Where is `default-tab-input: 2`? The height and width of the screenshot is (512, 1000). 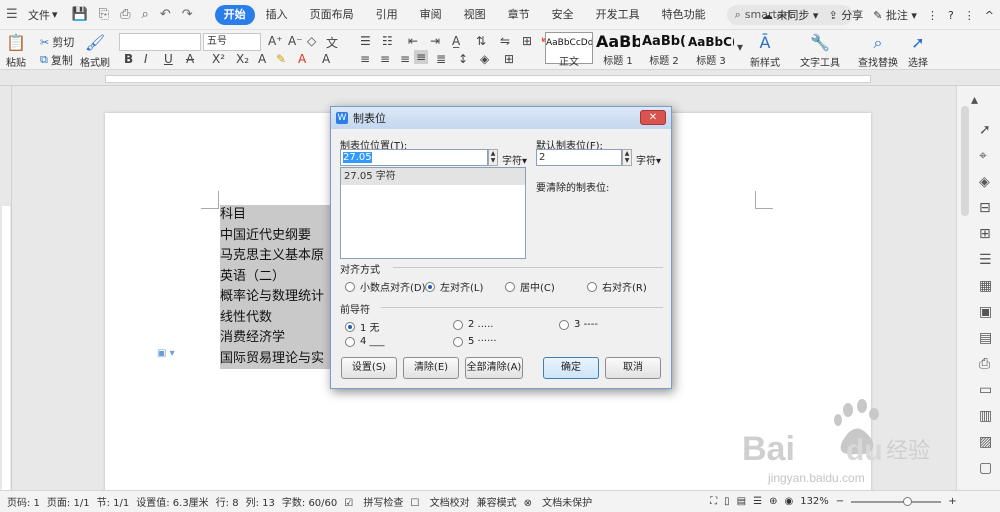 default-tab-input: 2 is located at coordinates (579, 157).